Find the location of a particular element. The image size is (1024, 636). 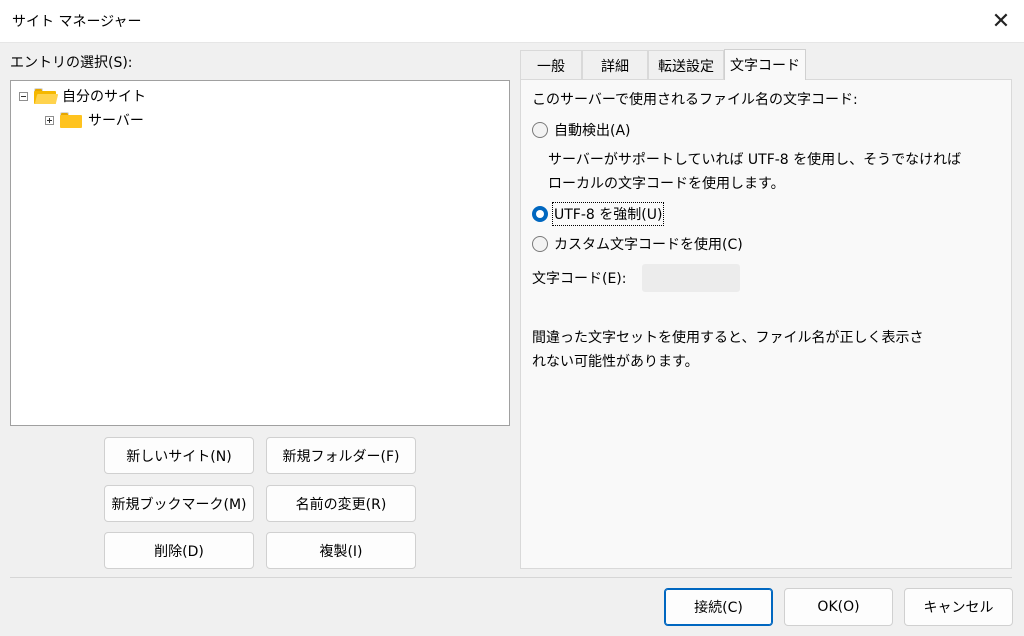

tab-general: 一般 is located at coordinates (551, 65).